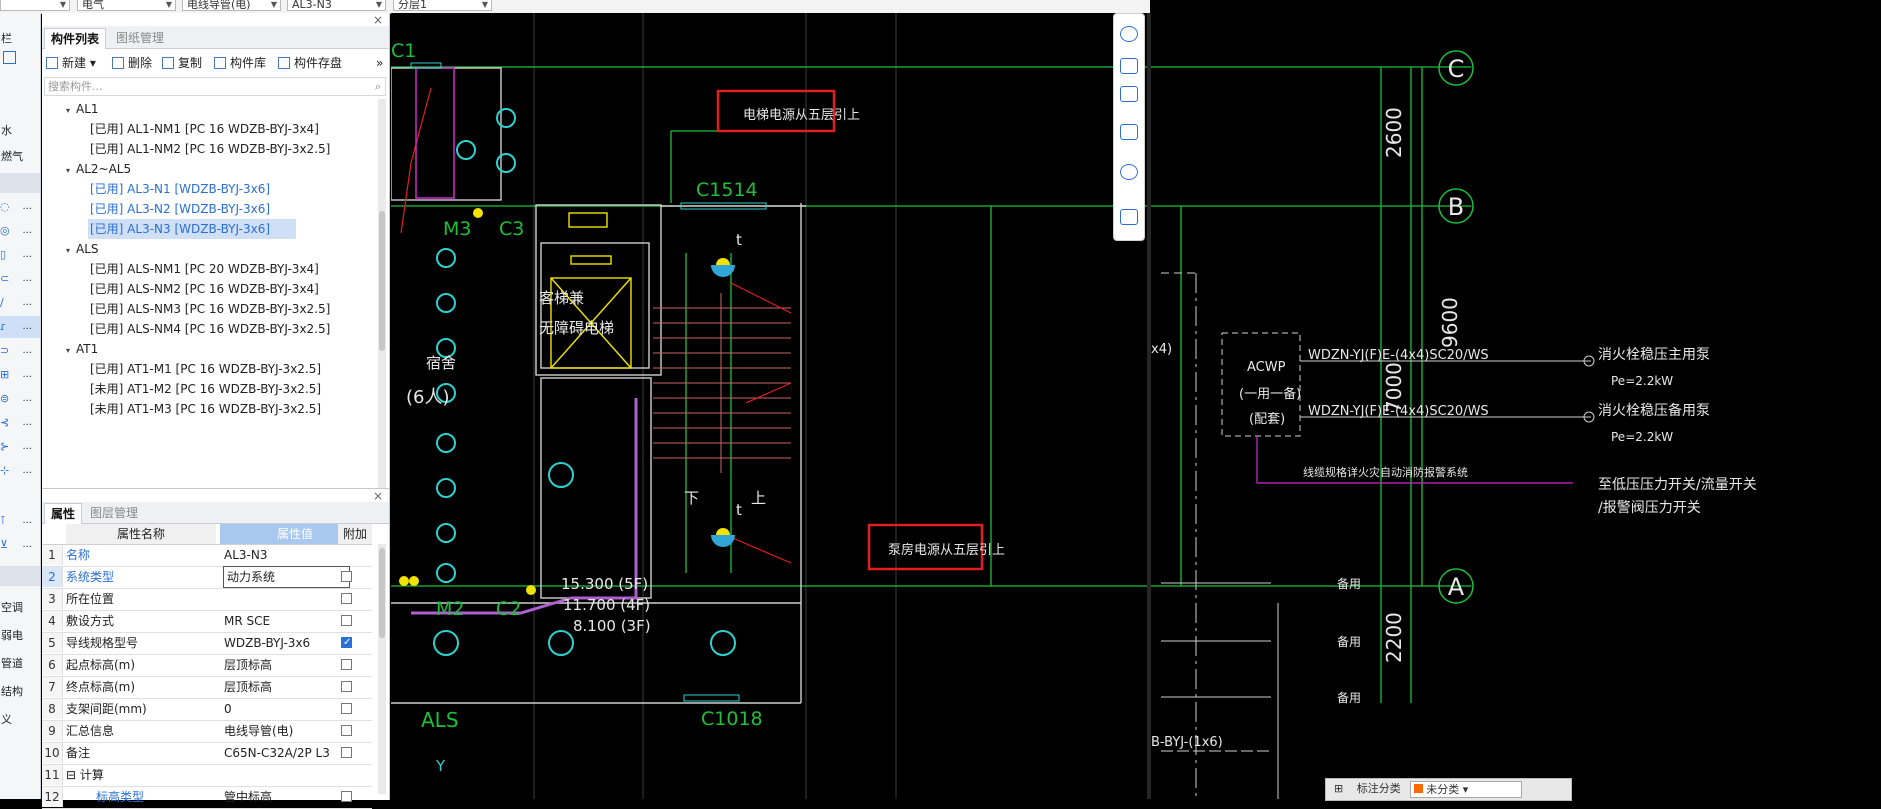 Image resolution: width=1881 pixels, height=809 pixels. What do you see at coordinates (63, 513) in the screenshot?
I see `tab-properties: 属性` at bounding box center [63, 513].